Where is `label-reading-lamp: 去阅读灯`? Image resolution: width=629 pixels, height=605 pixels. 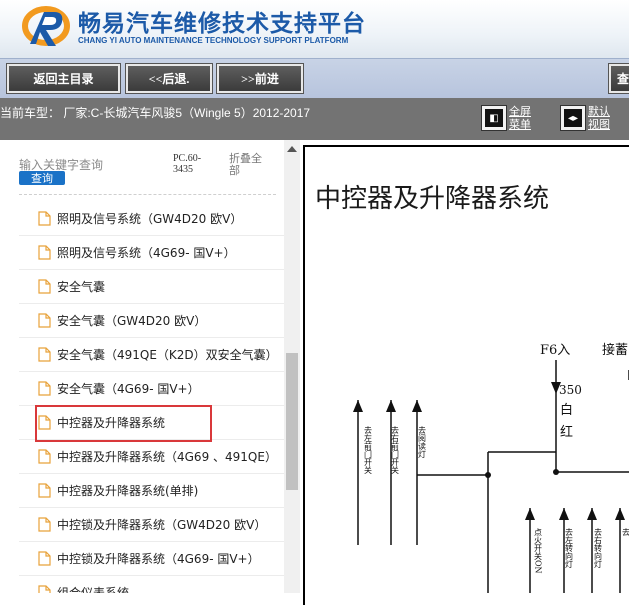
label-reading-lamp: 去阅读灯 is located at coordinates (422, 442).